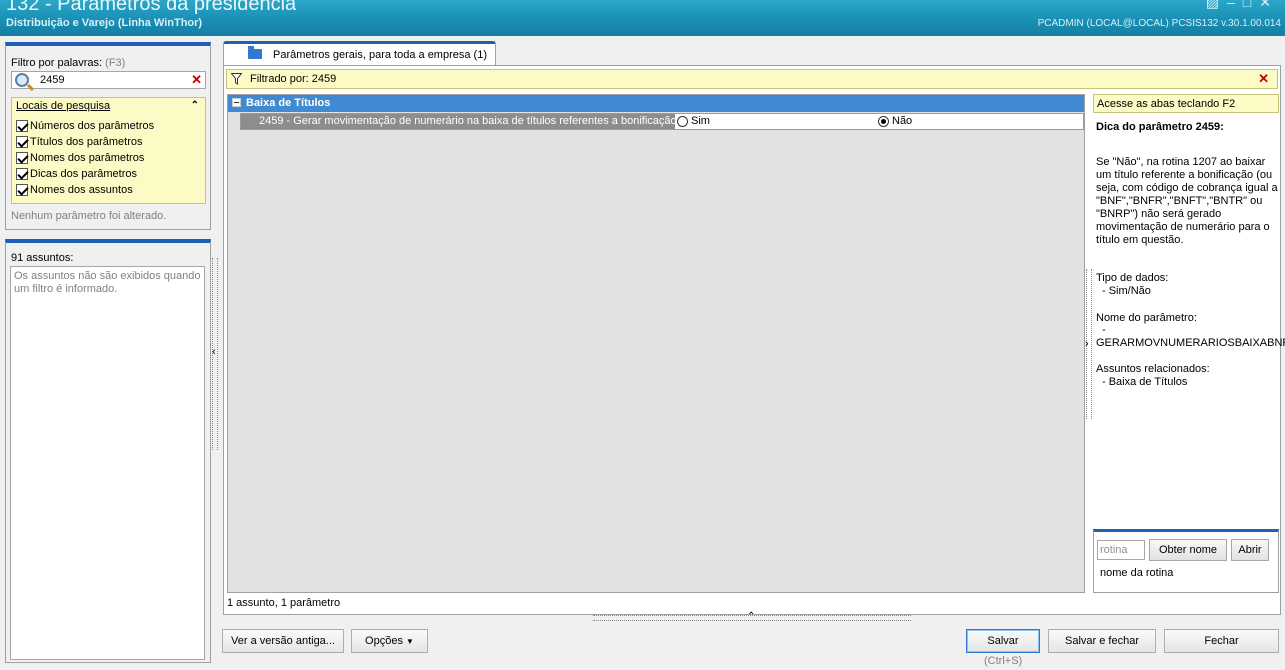  Describe the element at coordinates (85, 142) in the screenshot. I see `location-item: Títulos dos parâmetros` at that location.